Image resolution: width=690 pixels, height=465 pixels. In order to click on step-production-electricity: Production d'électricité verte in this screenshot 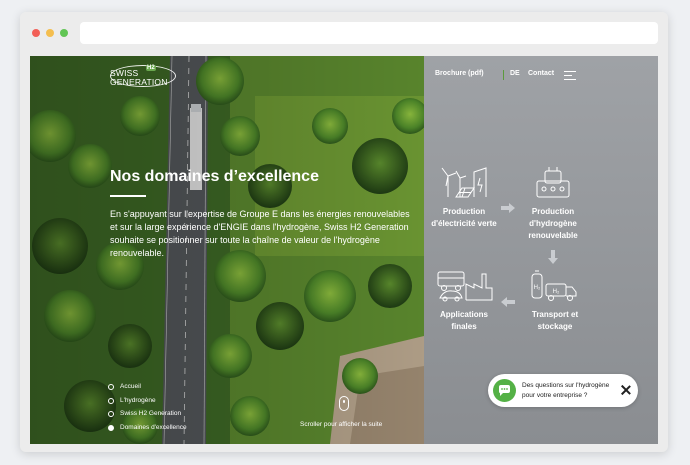, I will do `click(464, 217)`.